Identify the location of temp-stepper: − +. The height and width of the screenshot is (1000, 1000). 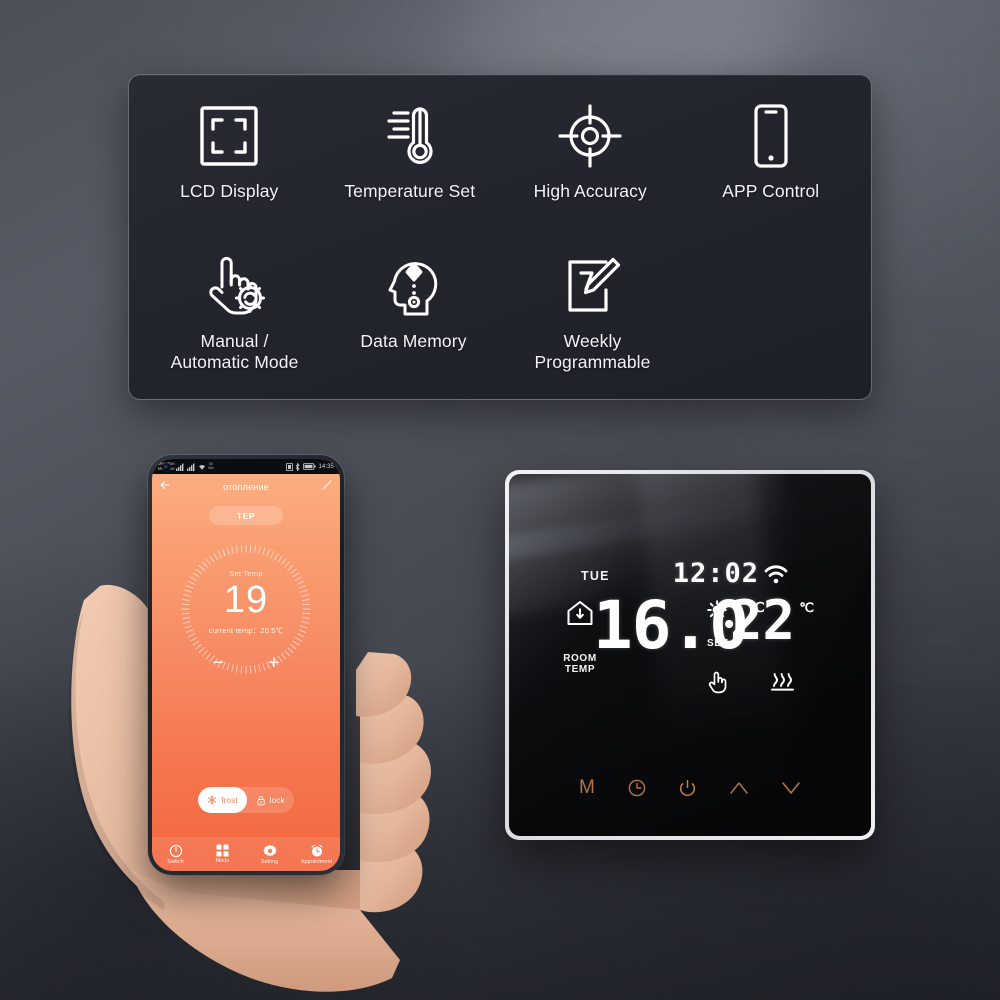
(246, 663).